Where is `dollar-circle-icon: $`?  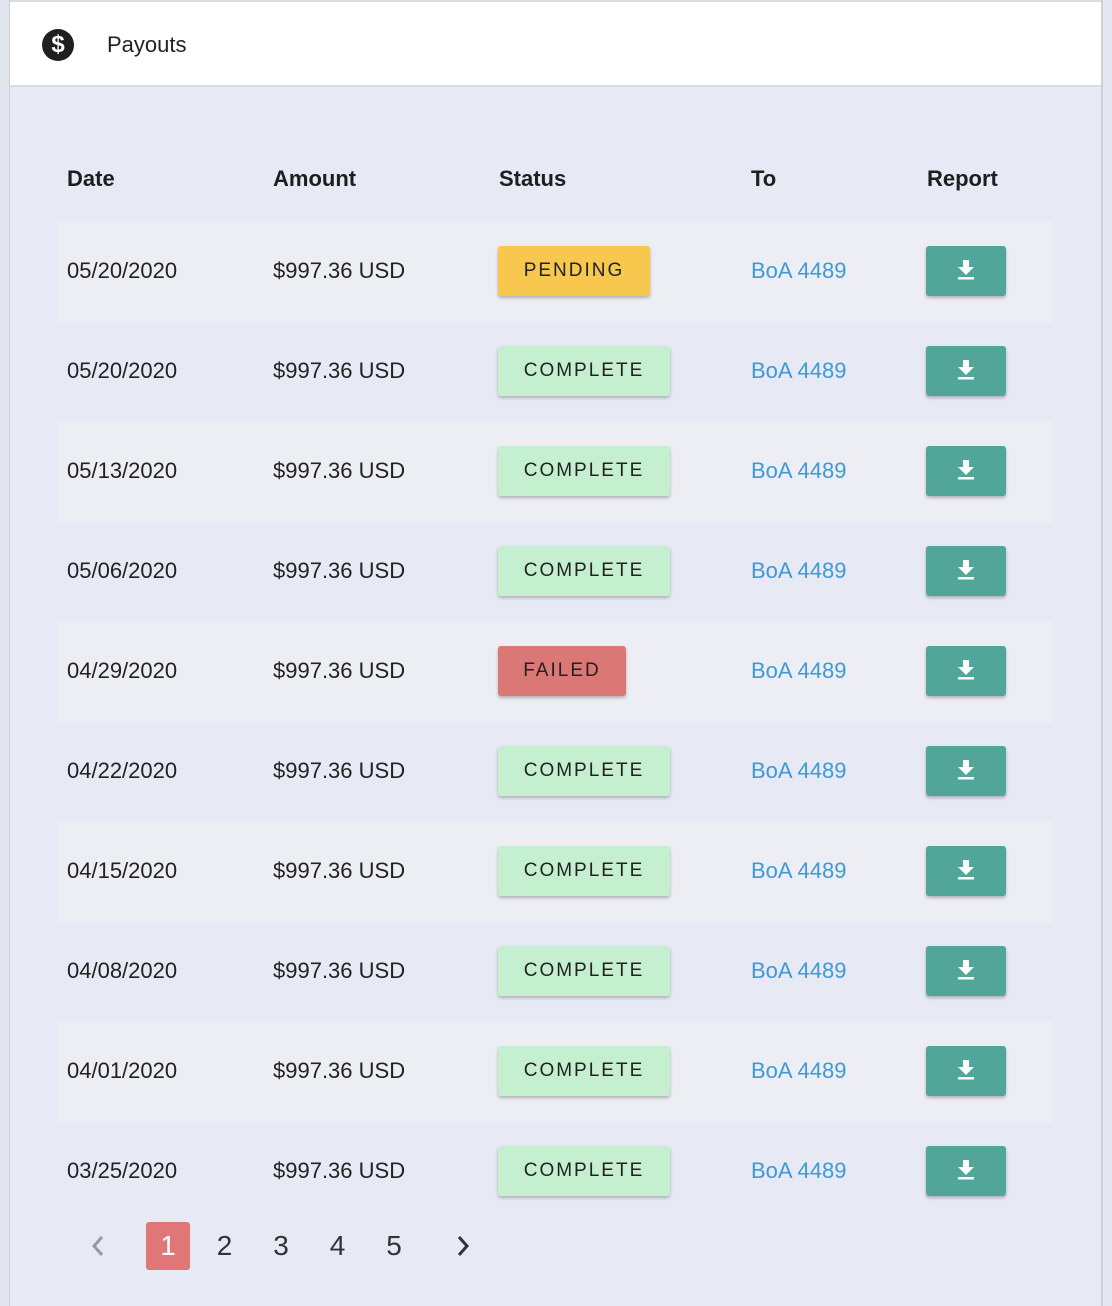 dollar-circle-icon: $ is located at coordinates (58, 45).